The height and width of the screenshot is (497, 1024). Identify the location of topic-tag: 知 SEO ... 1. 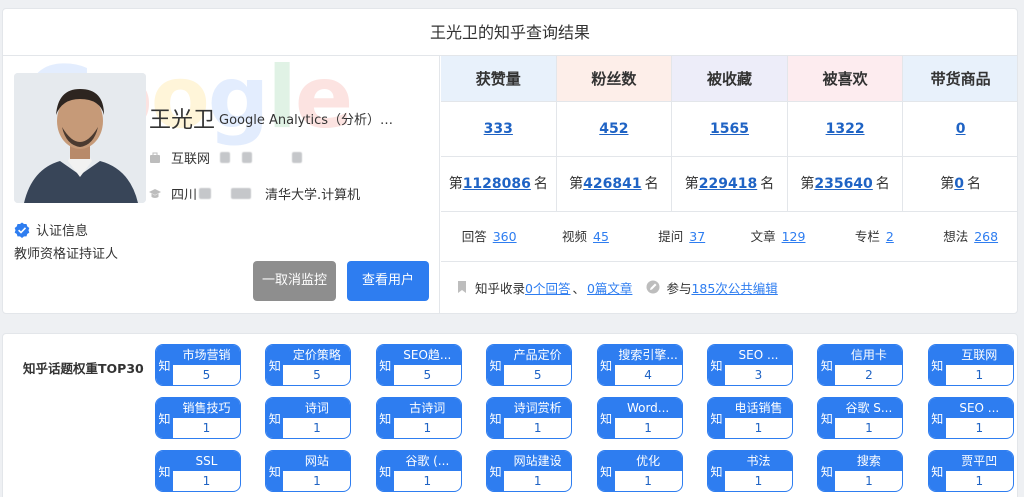
(970, 418).